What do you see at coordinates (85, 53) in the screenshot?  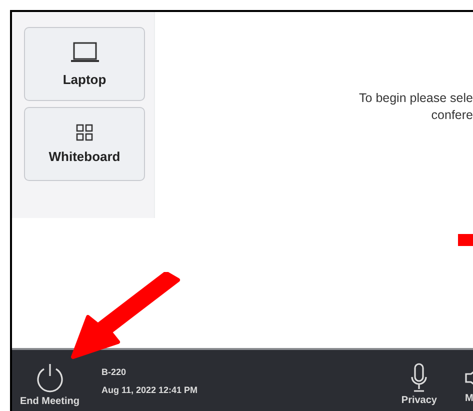 I see `laptop-icon` at bounding box center [85, 53].